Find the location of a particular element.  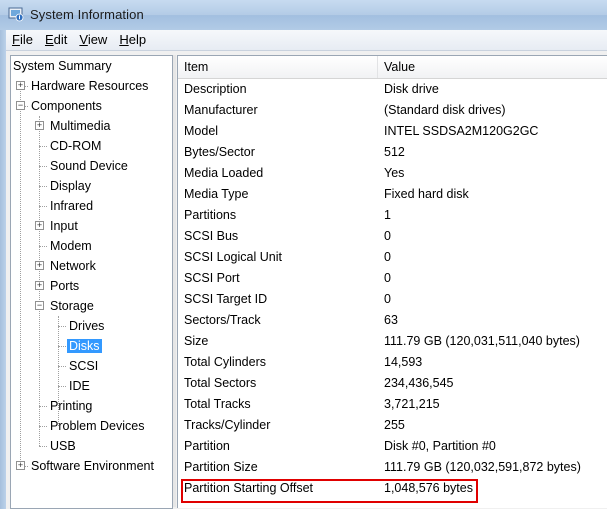

table-row: Manufacturer (Standard disk drives) is located at coordinates (392, 110).